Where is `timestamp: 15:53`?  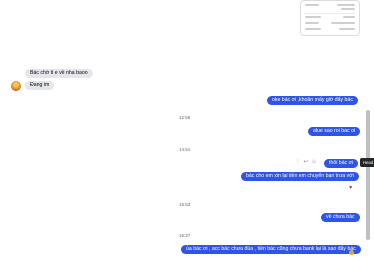 timestamp: 15:53 is located at coordinates (185, 204).